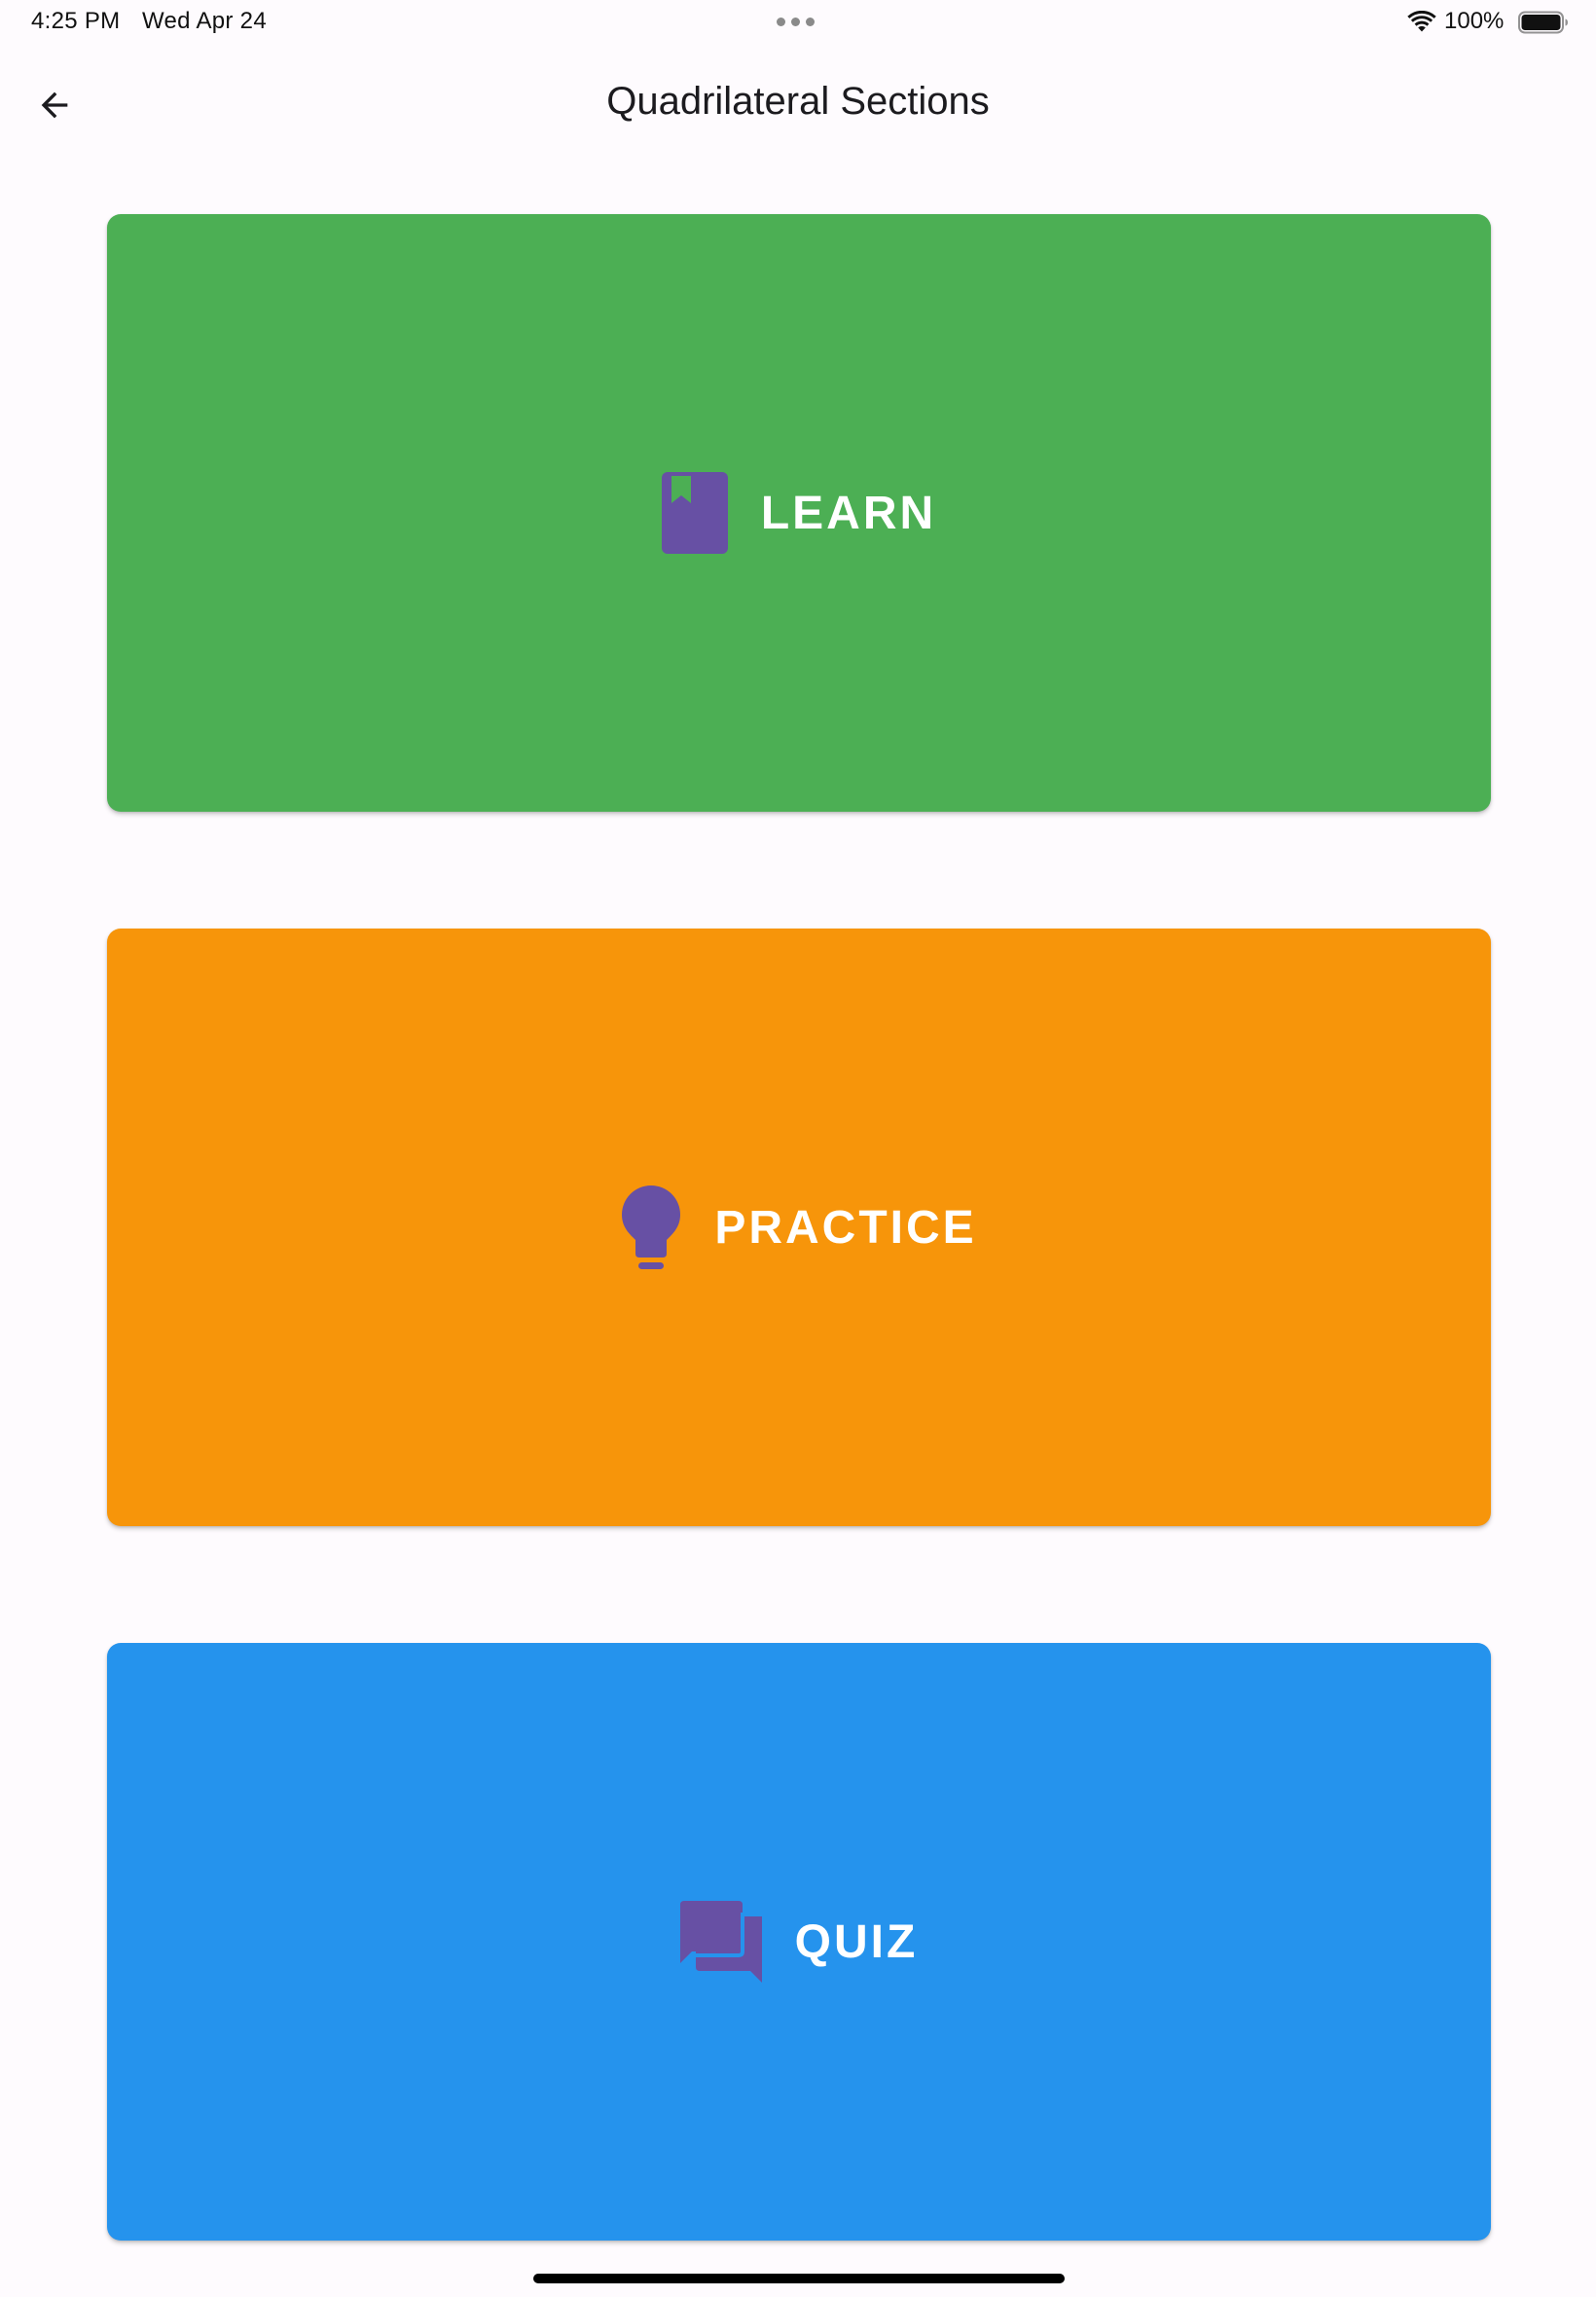 This screenshot has height=2297, width=1596. I want to click on status-date: Wed Apr 24, so click(204, 21).